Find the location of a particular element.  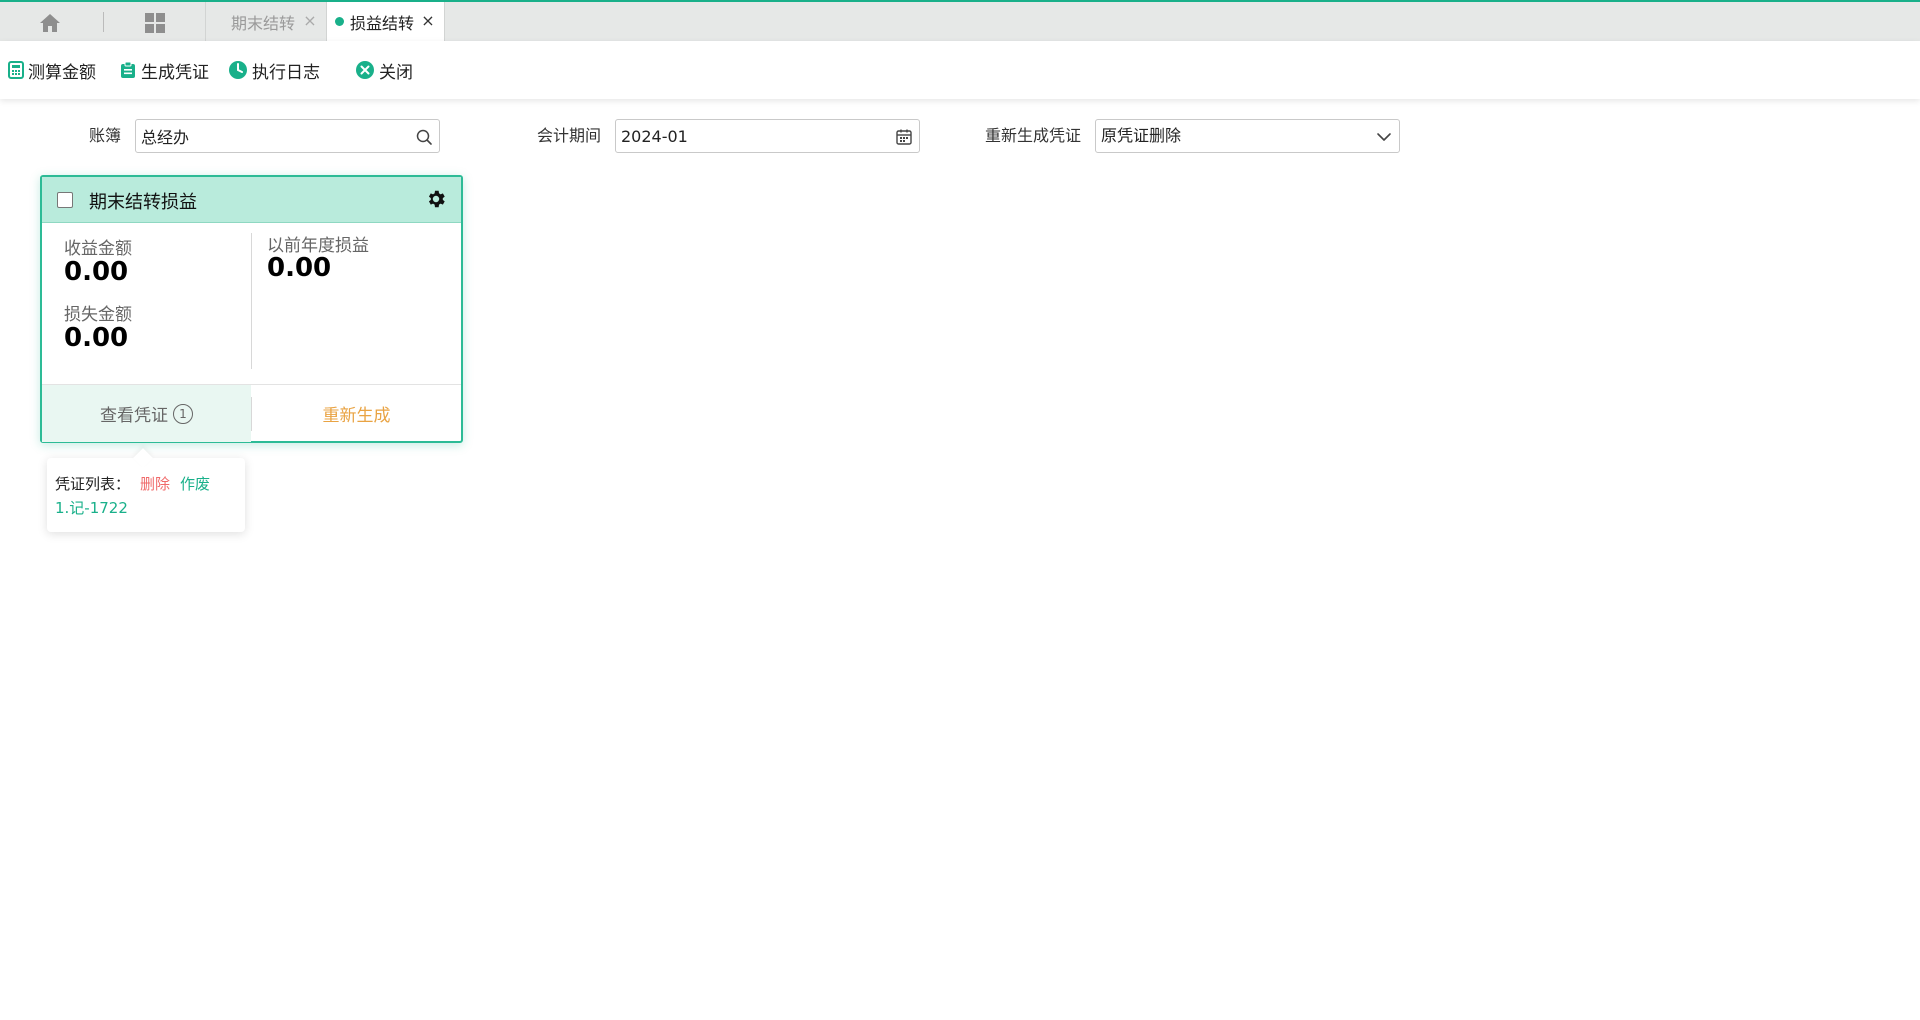

toolbar: 测算金额 生成凭证 执行日志 关闭 is located at coordinates (960, 70).